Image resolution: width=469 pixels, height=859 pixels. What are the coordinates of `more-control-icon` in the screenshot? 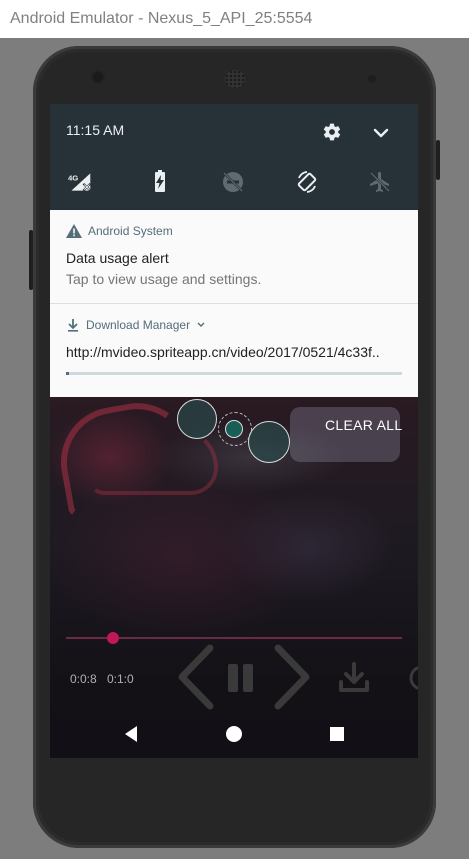 It's located at (413, 678).